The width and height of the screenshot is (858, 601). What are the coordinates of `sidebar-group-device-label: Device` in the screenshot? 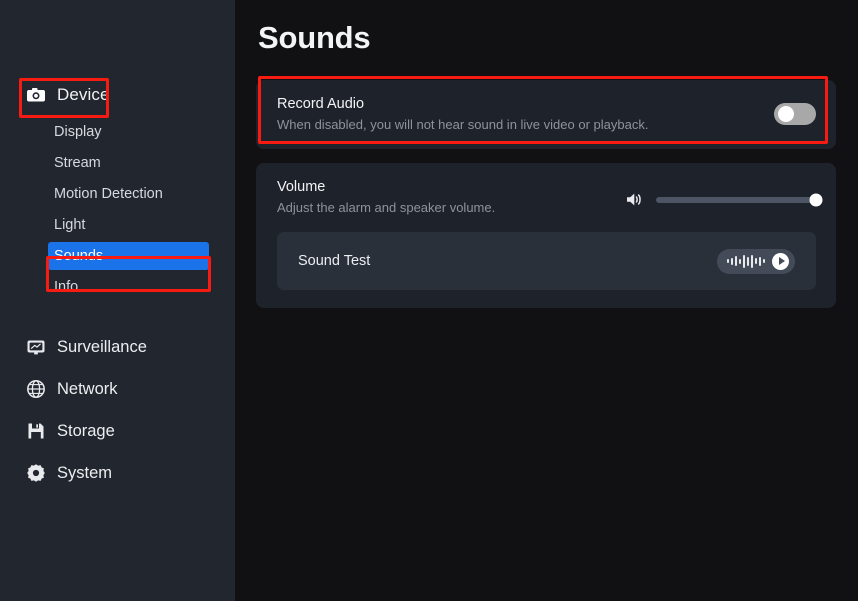 It's located at (83, 94).